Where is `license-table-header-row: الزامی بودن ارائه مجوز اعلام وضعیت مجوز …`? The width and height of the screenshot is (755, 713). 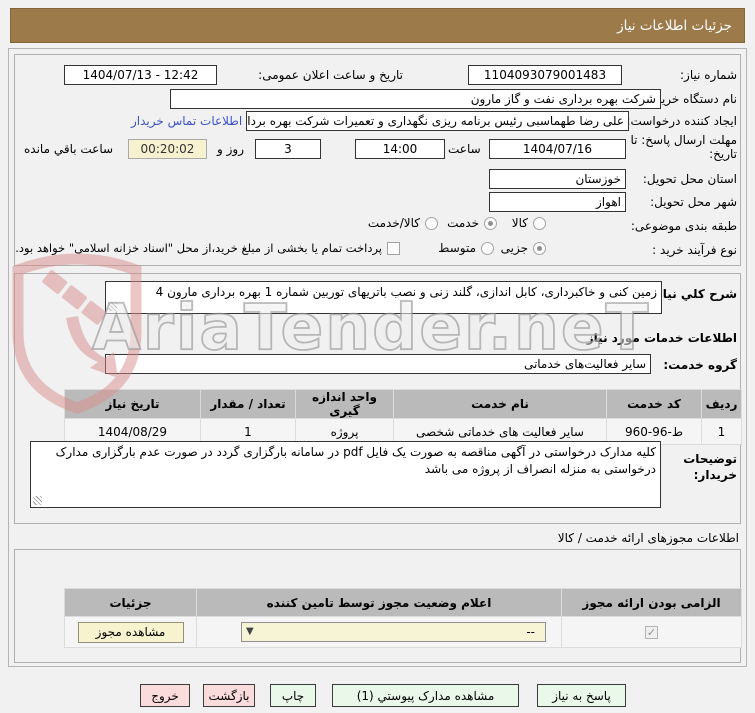
license-table-header-row: الزامی بودن ارائه مجوز اعلام وضعیت مجوز … is located at coordinates (403, 602).